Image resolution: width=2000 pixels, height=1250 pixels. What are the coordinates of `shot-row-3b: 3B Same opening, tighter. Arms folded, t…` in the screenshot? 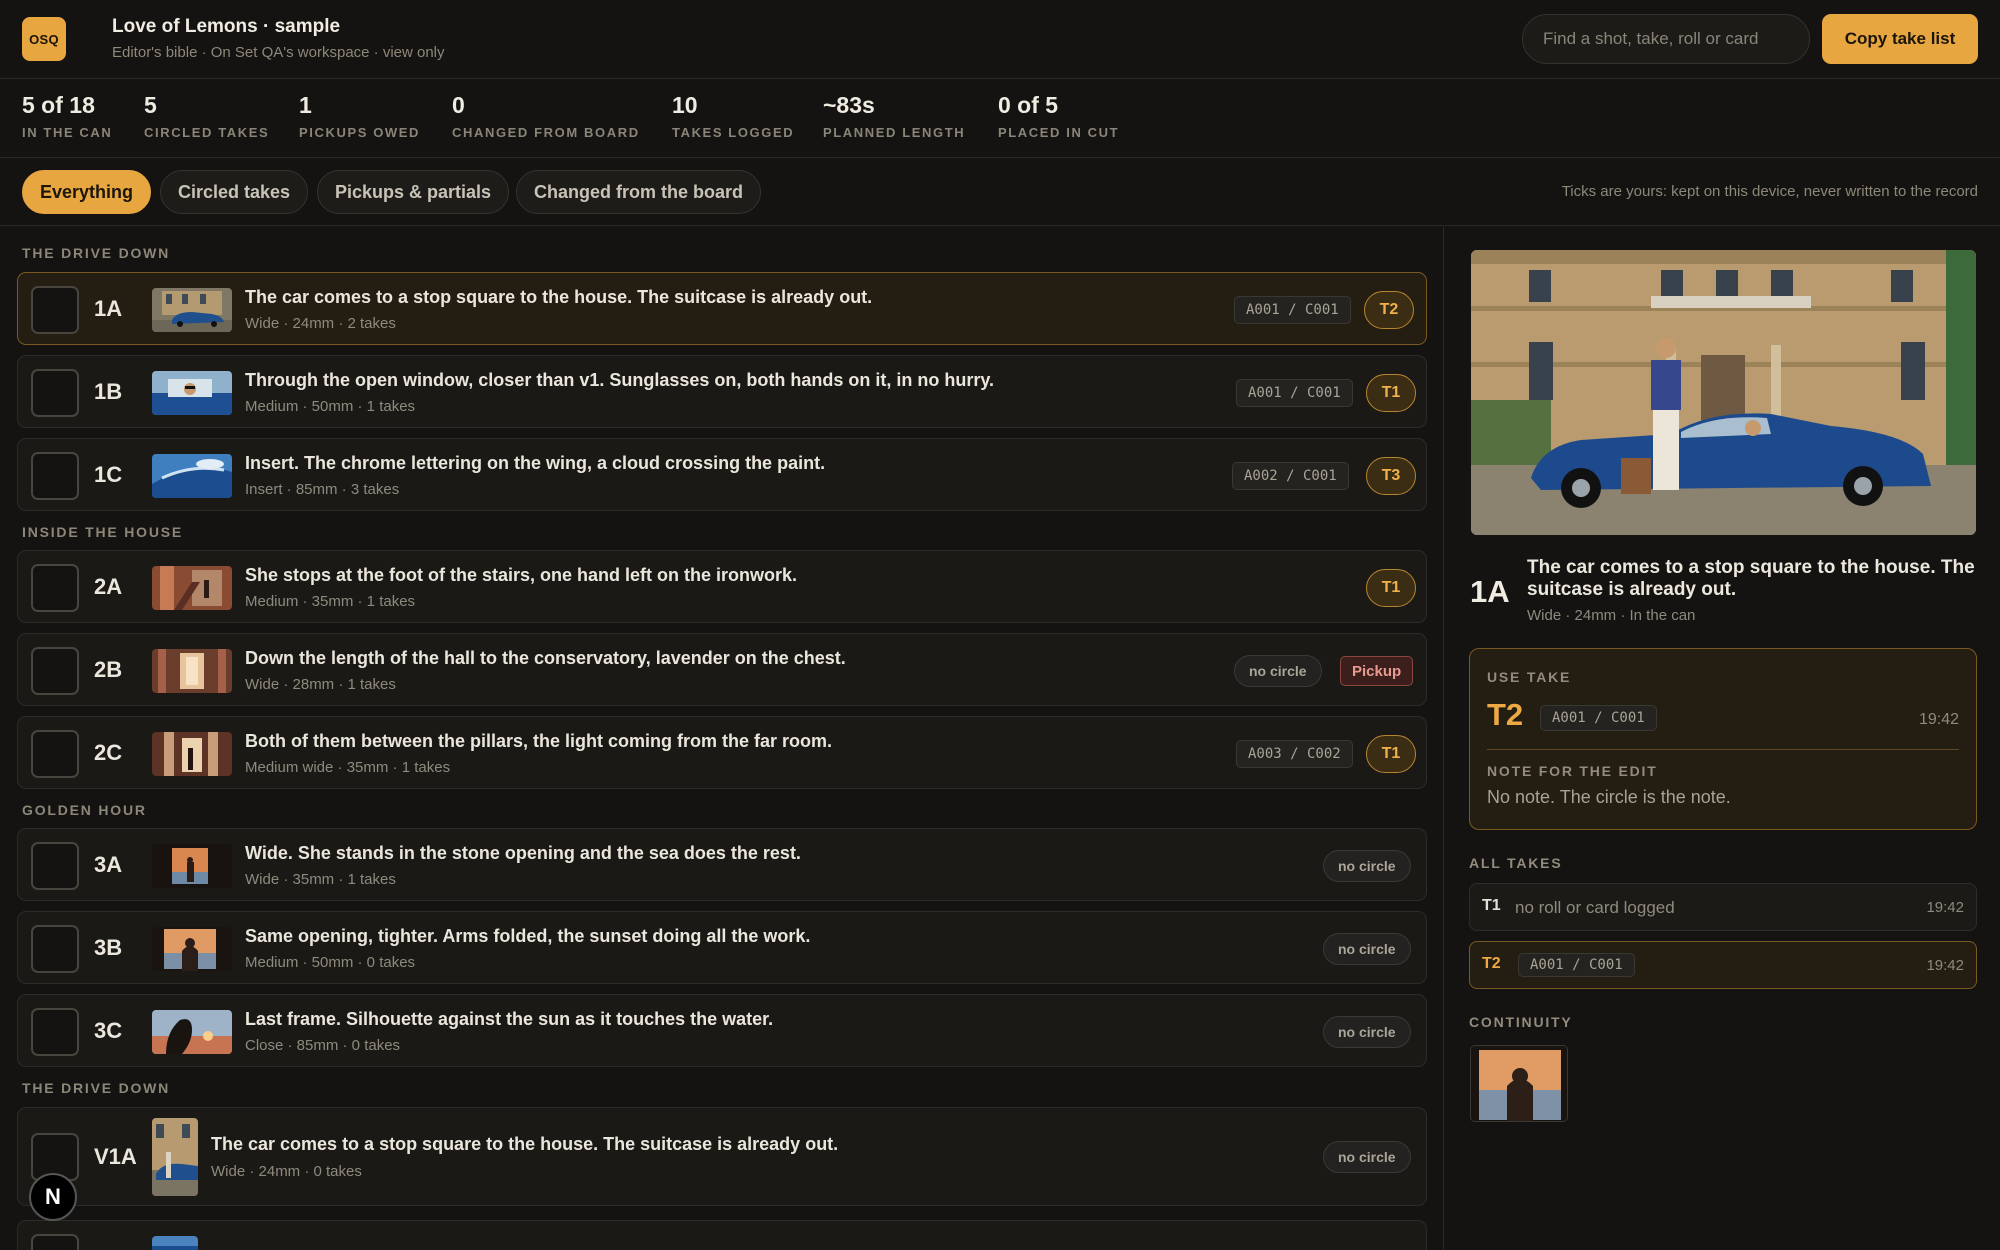 It's located at (722, 947).